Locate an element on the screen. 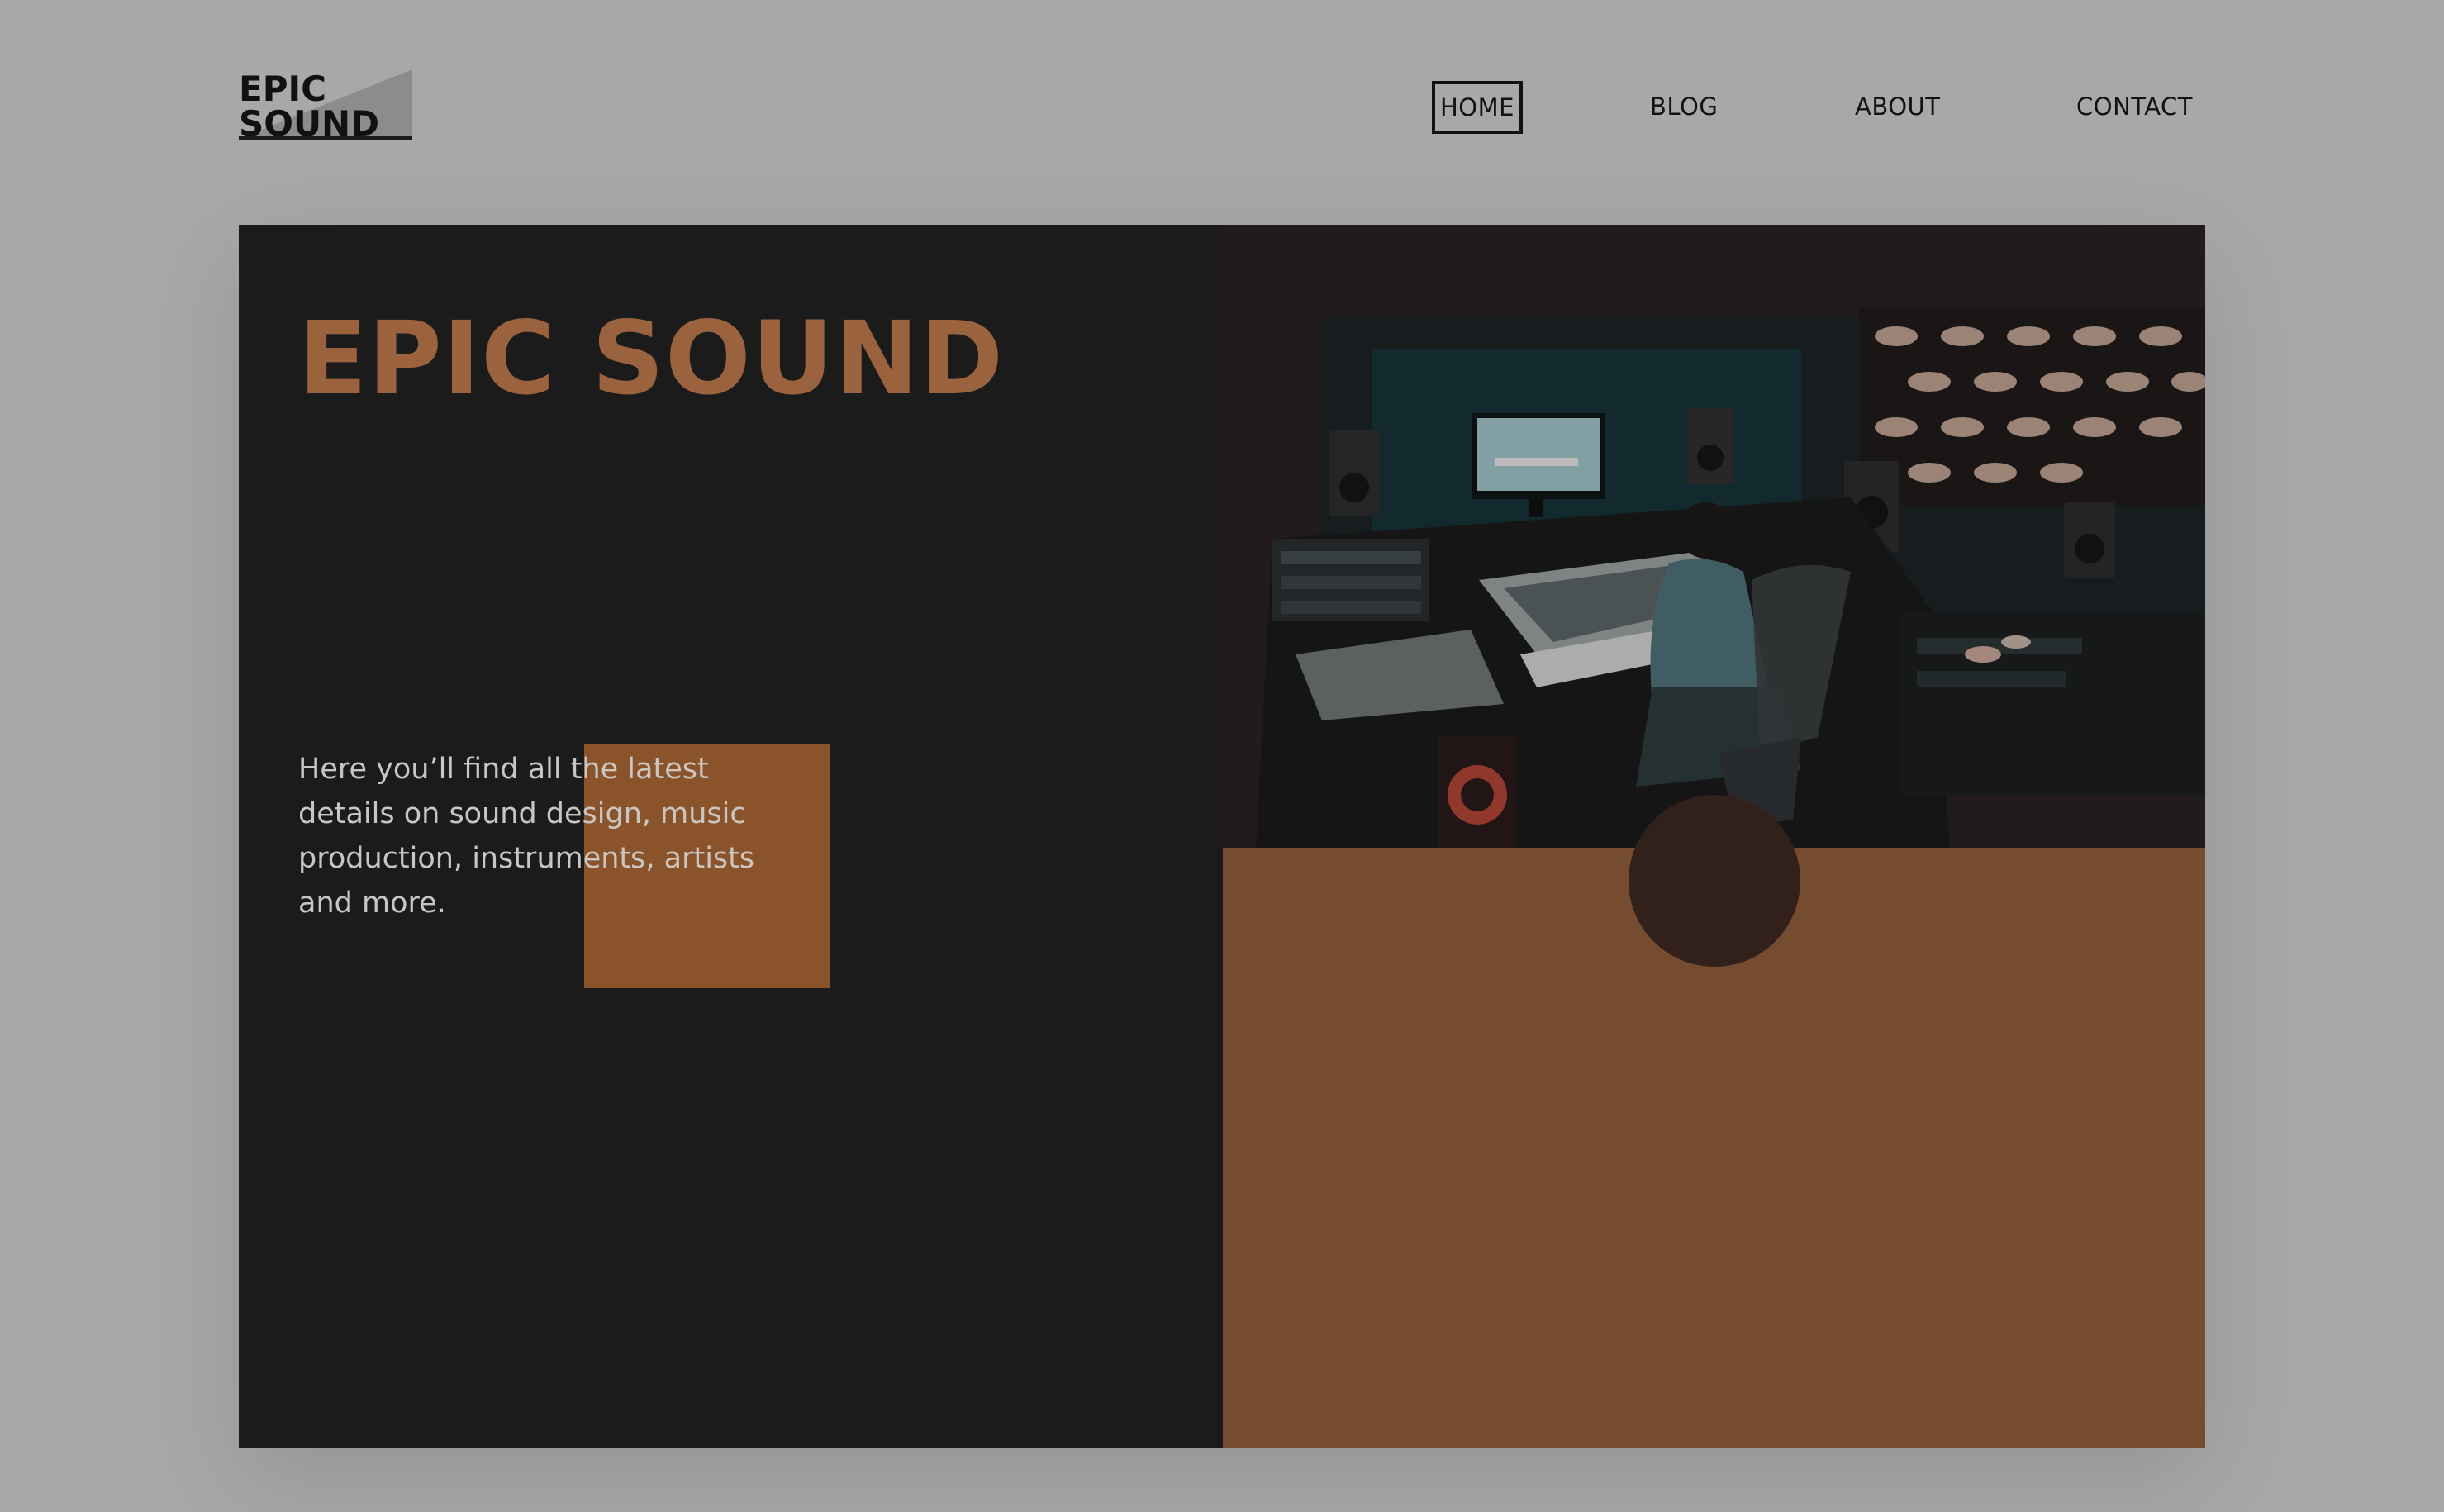  decorative-circle is located at coordinates (1714, 881).